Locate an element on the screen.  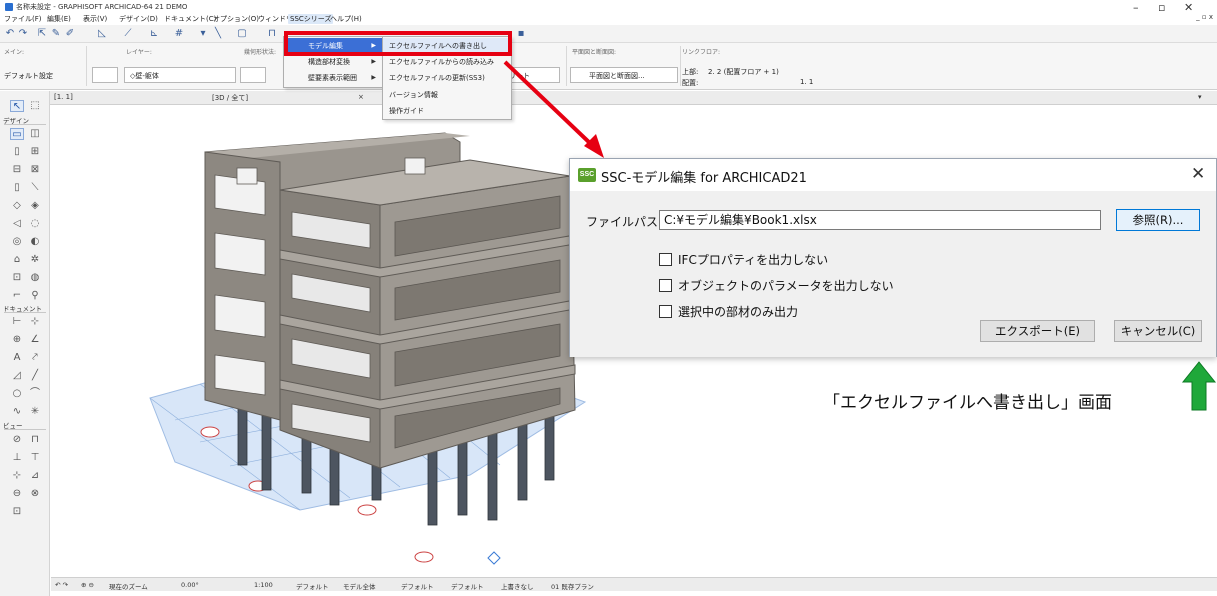
level-dimension-tool-icon: ⊹ is located at coordinates (35, 322).